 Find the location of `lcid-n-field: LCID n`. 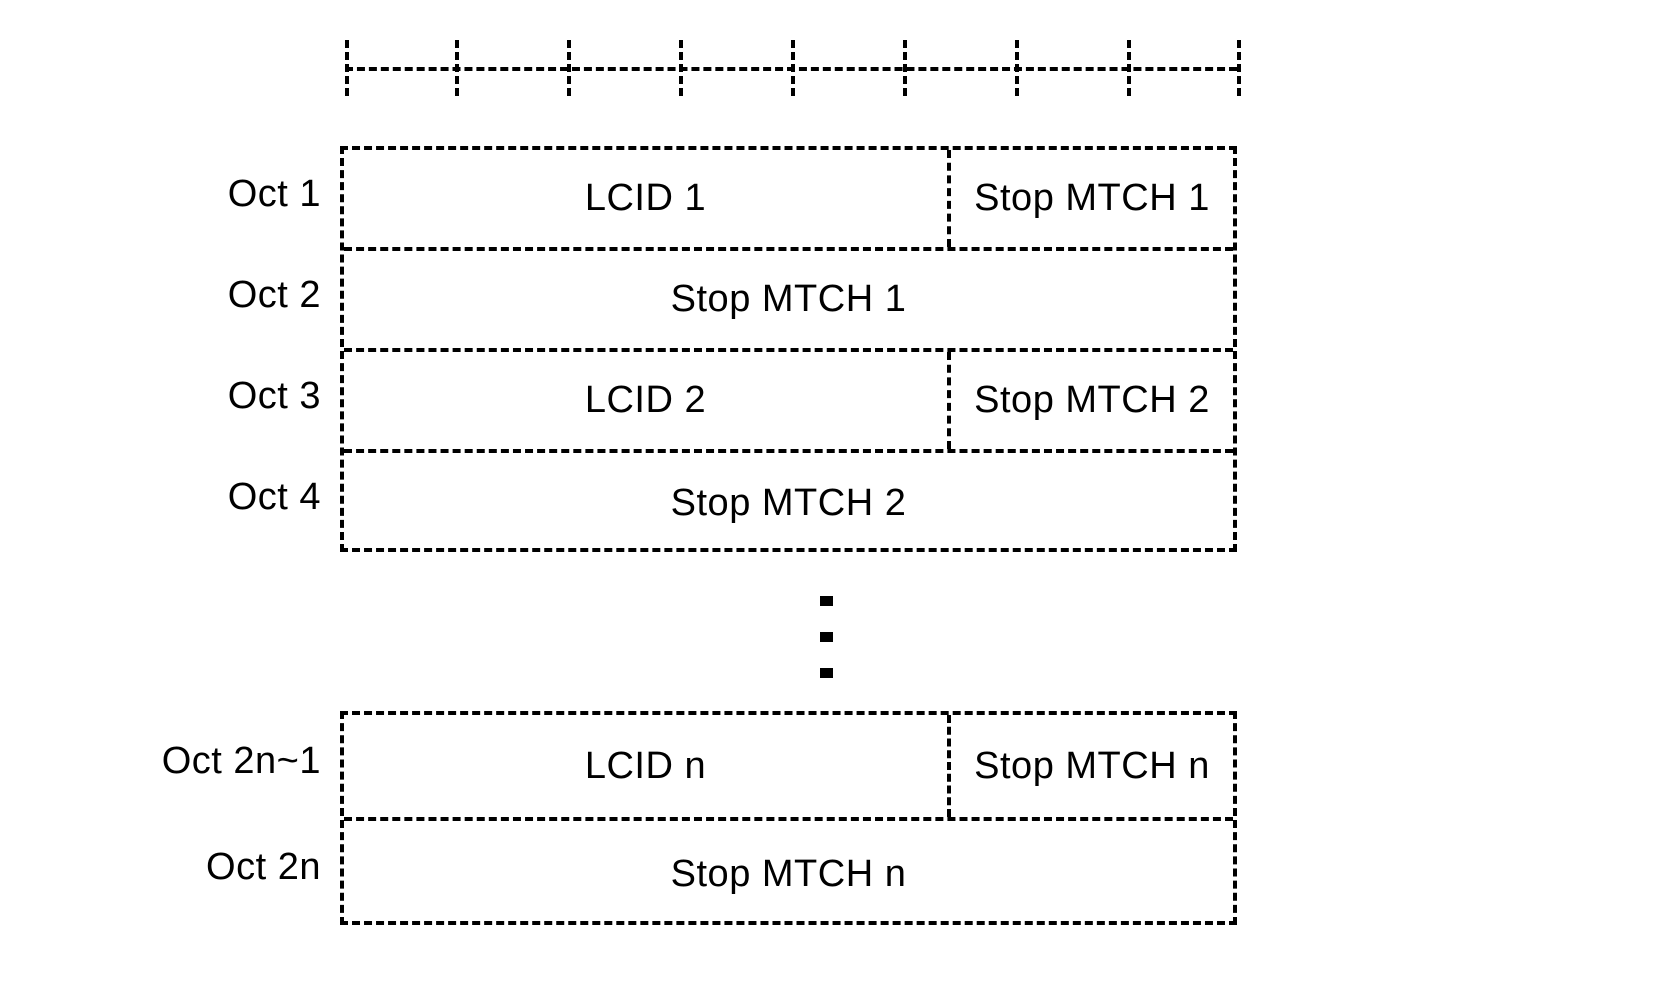

lcid-n-field: LCID n is located at coordinates (647, 766).